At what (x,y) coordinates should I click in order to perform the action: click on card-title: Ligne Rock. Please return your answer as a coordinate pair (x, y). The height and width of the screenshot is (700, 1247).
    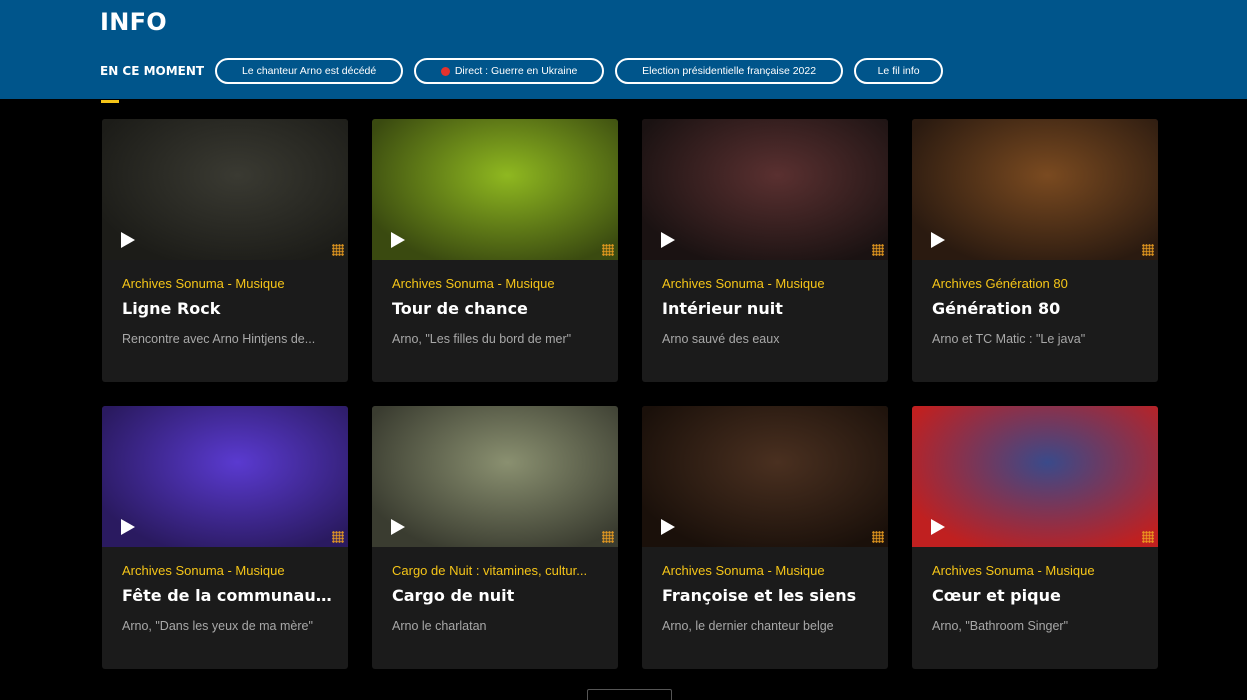
    Looking at the image, I should click on (227, 308).